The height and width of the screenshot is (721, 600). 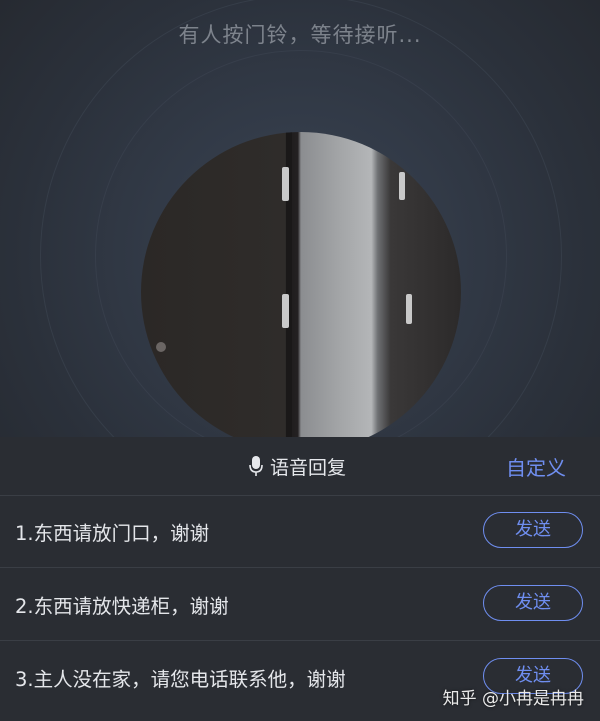 I want to click on custom-reply-button: 自定义, so click(x=536, y=466).